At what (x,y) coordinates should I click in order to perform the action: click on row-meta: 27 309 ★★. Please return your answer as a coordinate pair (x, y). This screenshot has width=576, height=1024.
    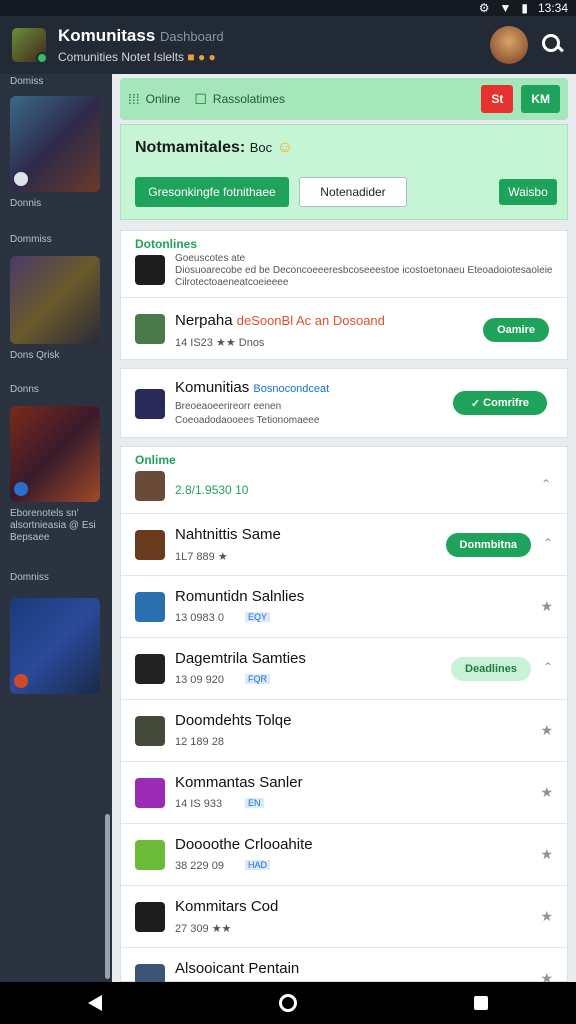
    Looking at the image, I should click on (203, 929).